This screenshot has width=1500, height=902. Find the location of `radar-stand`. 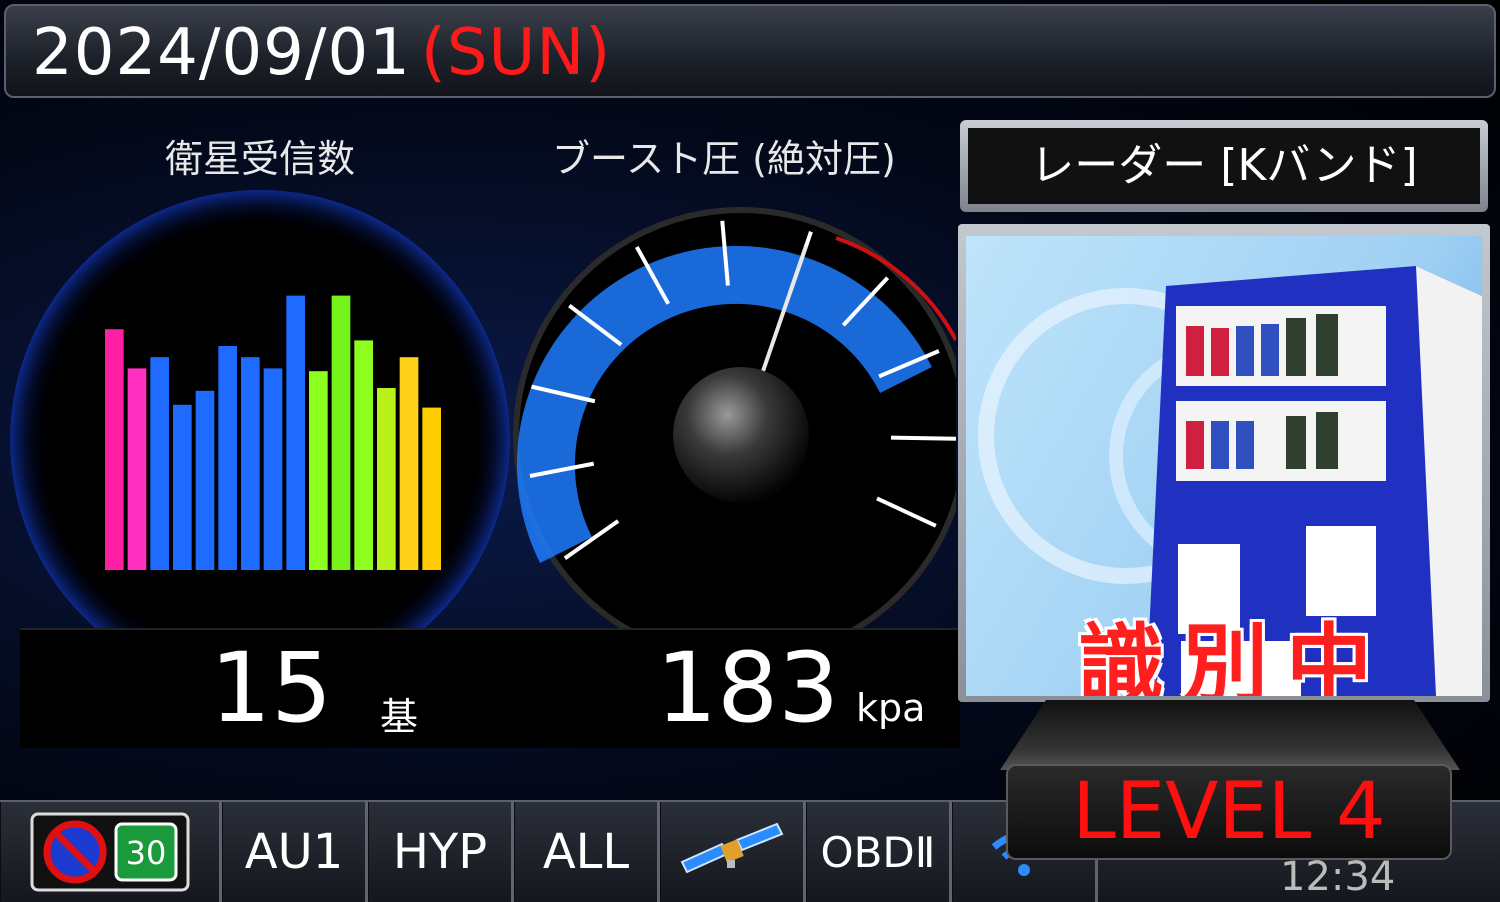

radar-stand is located at coordinates (1230, 735).